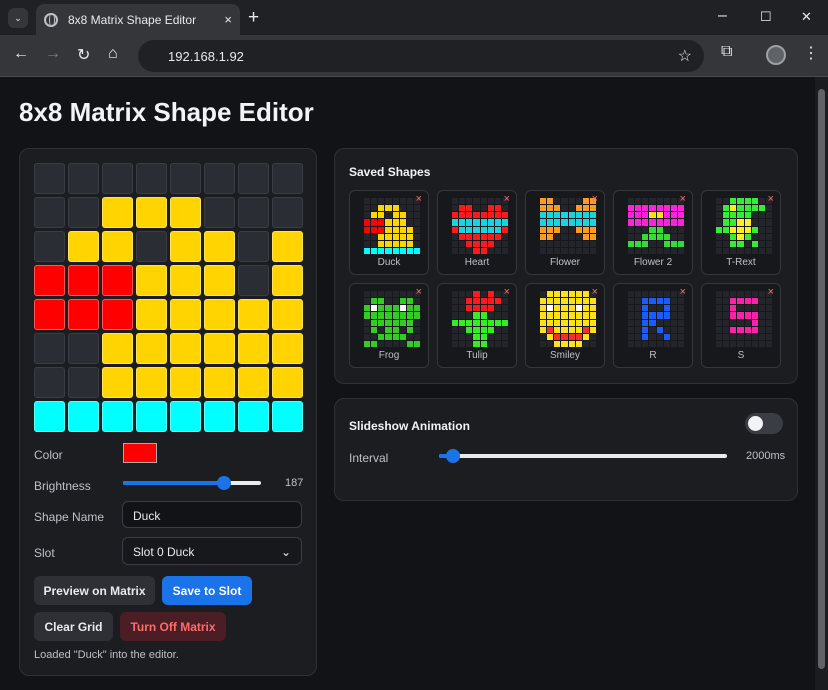 The width and height of the screenshot is (828, 690). Describe the element at coordinates (421, 56) in the screenshot. I see `url-input: 192.168.1.92 ☆` at that location.